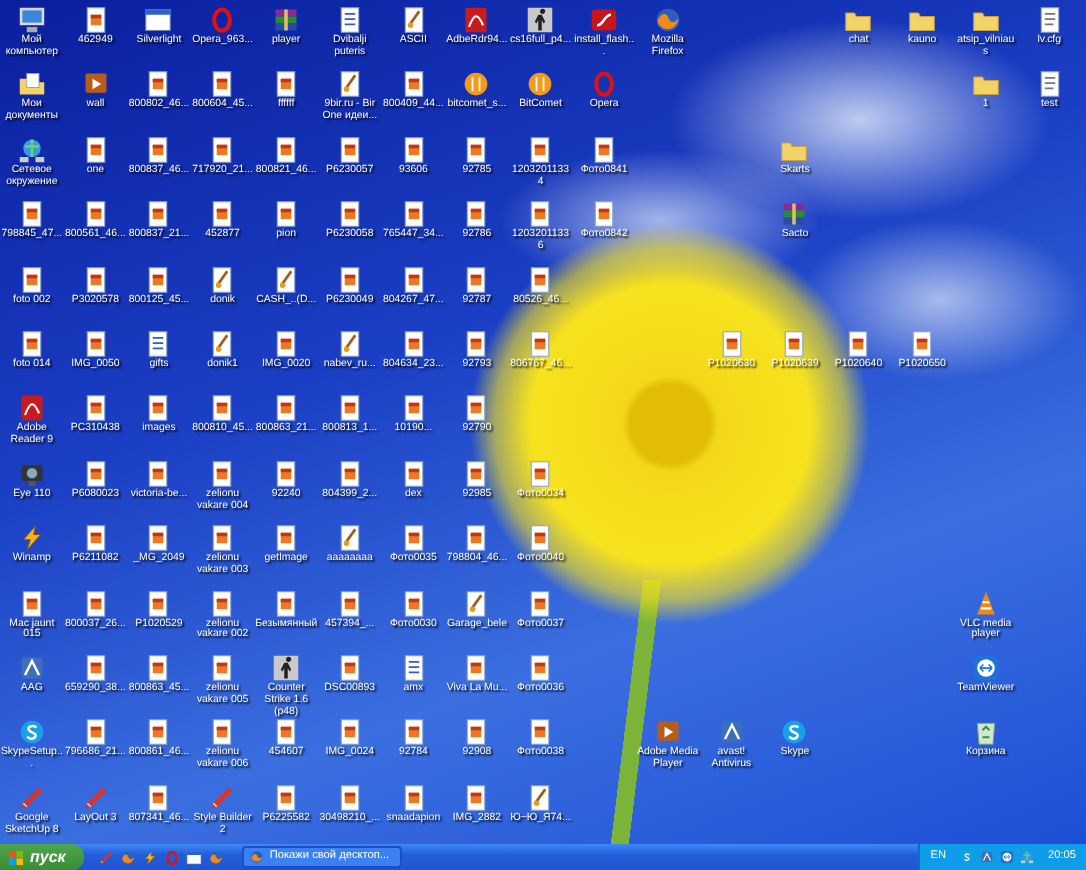 The image size is (1086, 870). Describe the element at coordinates (31, 84) in the screenshot. I see `documents-folder-icon` at that location.